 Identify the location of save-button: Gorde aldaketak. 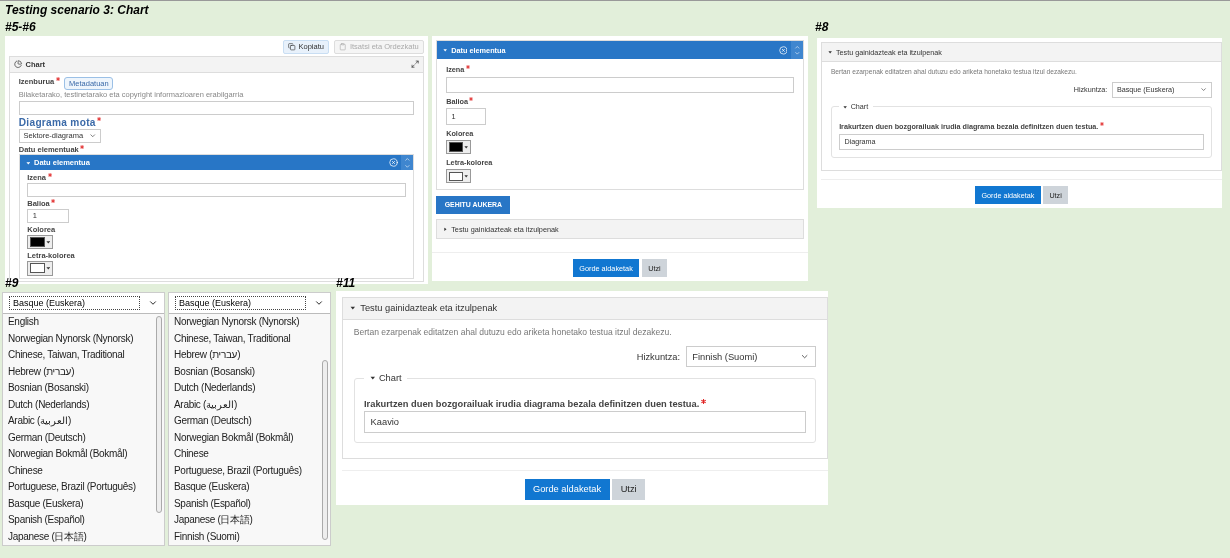
(567, 489).